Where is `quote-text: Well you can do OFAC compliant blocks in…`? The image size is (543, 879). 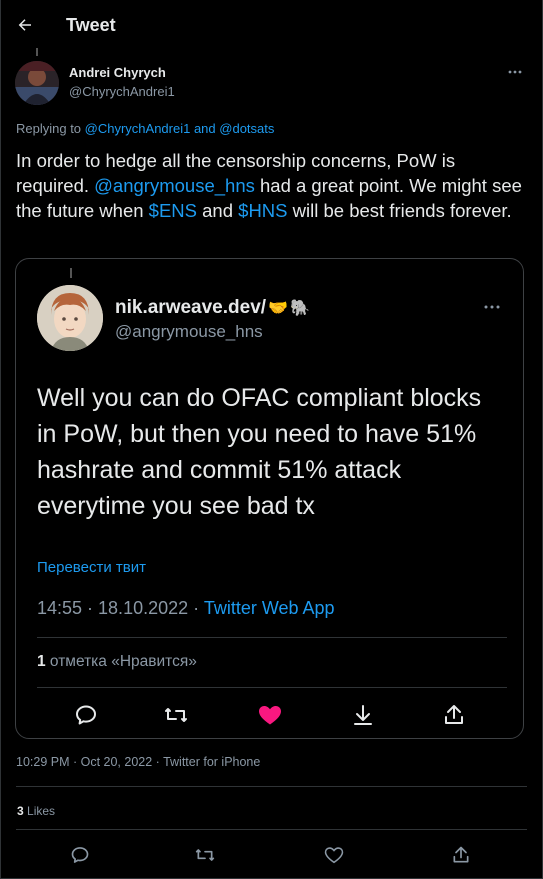
quote-text: Well you can do OFAC compliant blocks in… is located at coordinates (259, 452).